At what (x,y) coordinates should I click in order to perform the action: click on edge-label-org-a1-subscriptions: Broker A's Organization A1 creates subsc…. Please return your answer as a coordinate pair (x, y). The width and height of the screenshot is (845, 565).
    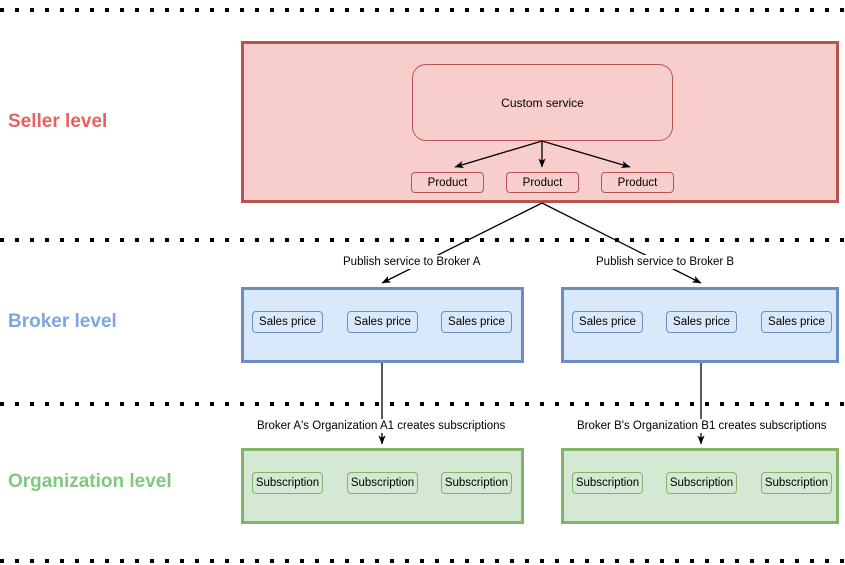
    Looking at the image, I should click on (381, 426).